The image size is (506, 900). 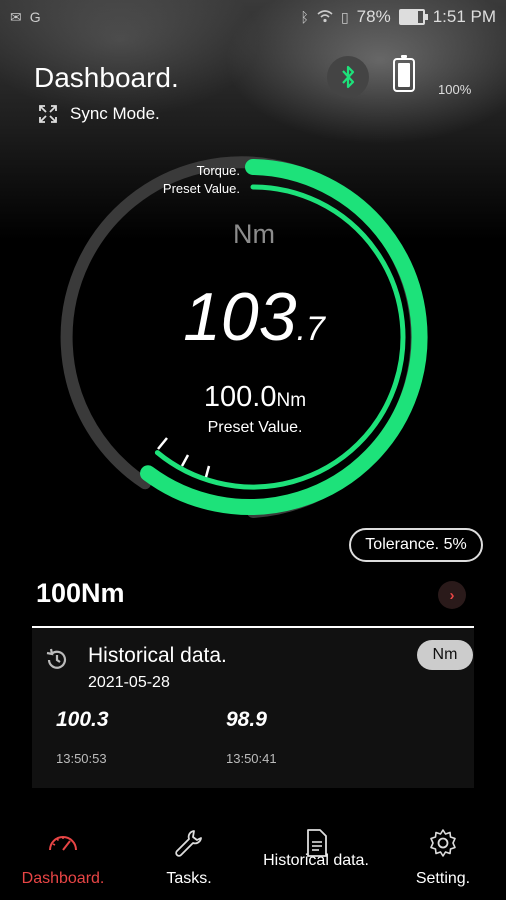 What do you see at coordinates (35, 17) in the screenshot?
I see `google-icon: G` at bounding box center [35, 17].